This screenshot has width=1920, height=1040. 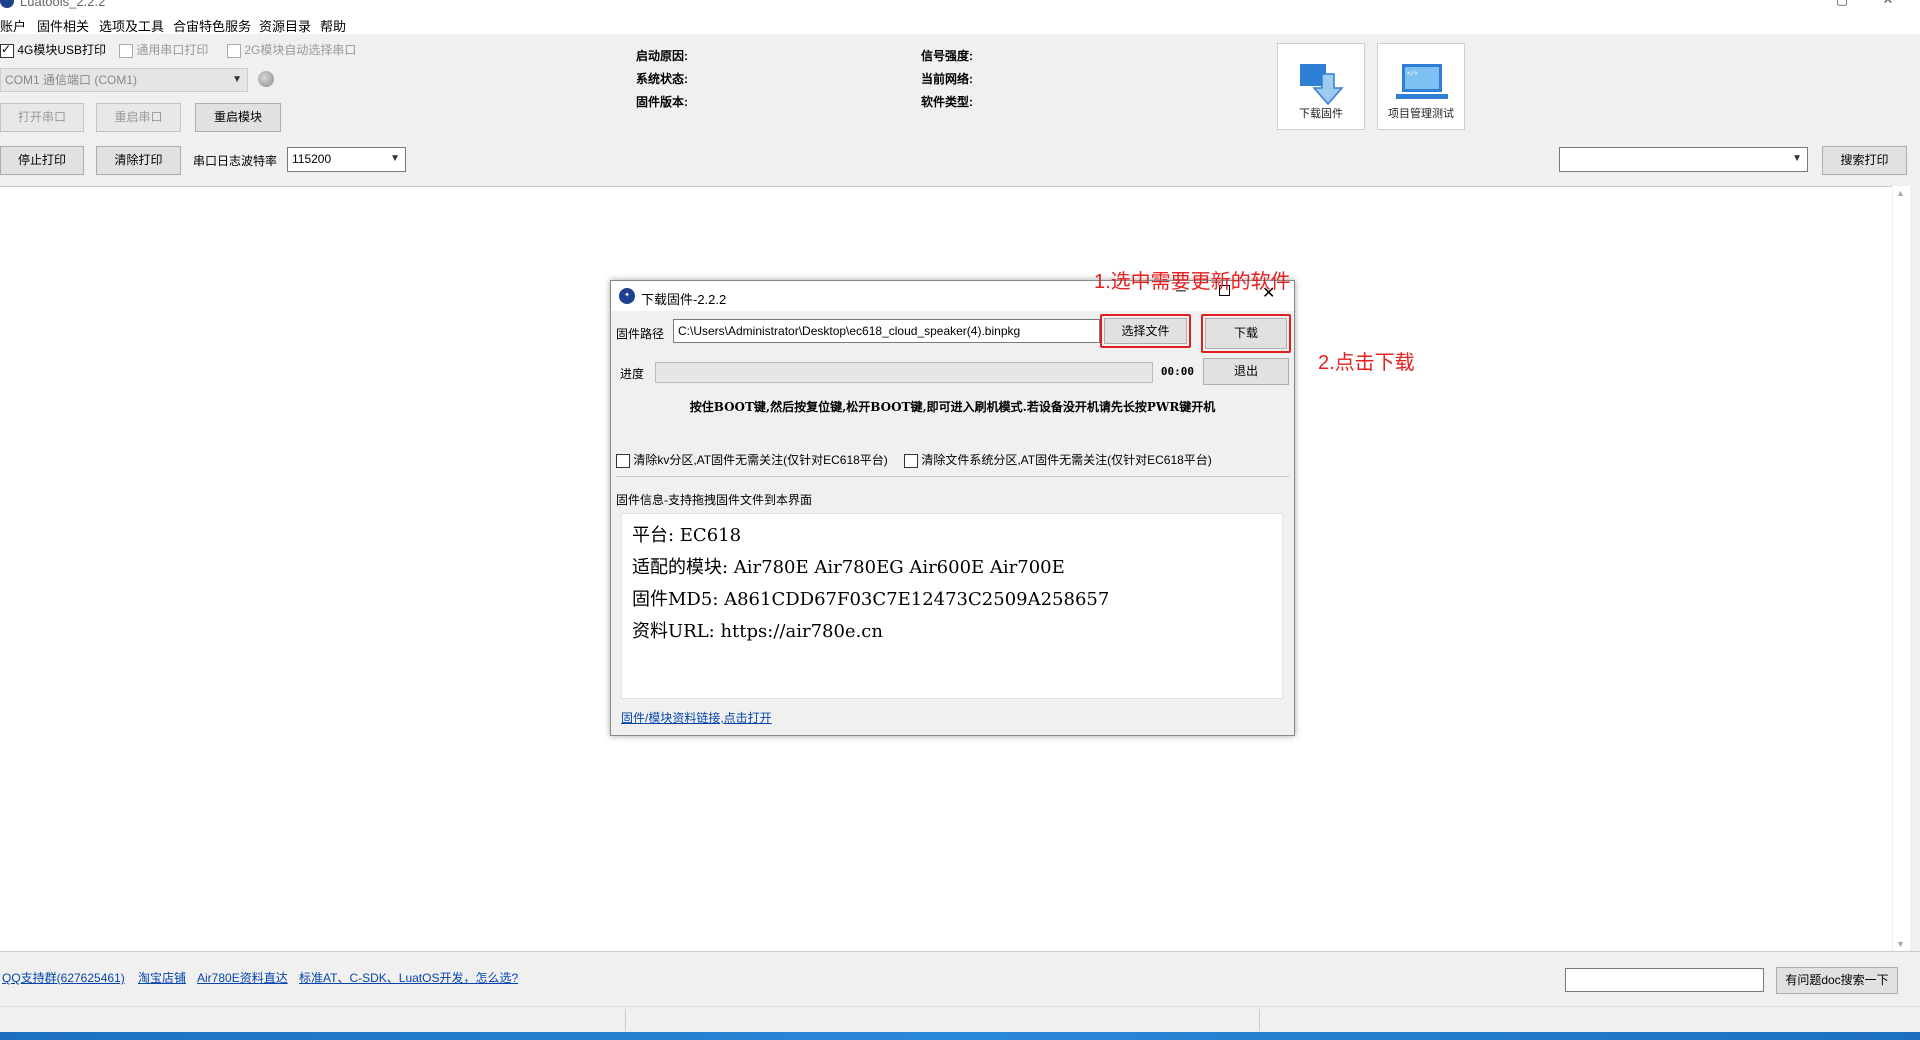 I want to click on taobao-store-link: 淘宝店铺, so click(x=162, y=977).